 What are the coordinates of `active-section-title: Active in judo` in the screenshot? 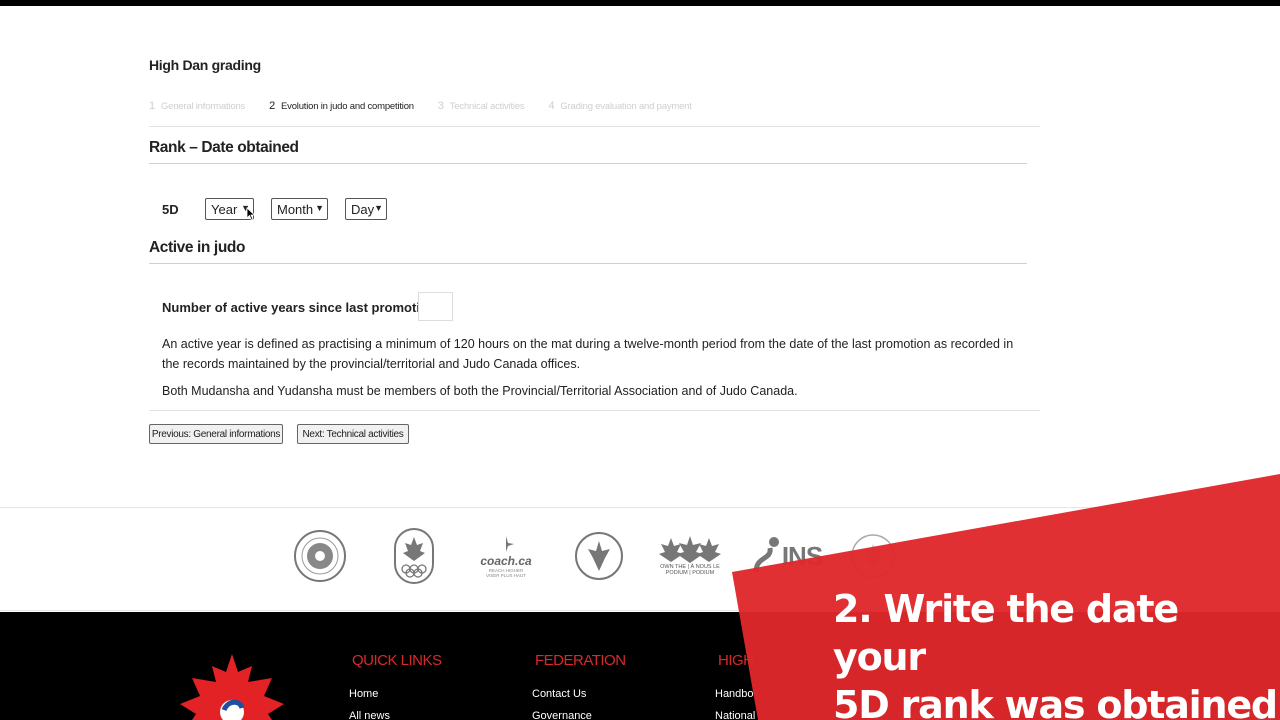 It's located at (197, 247).